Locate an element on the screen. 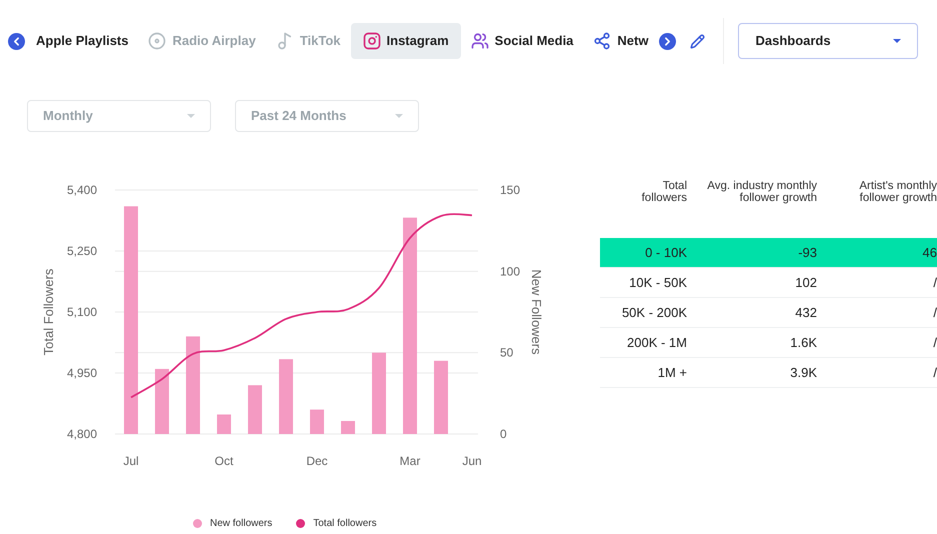 The width and height of the screenshot is (937, 534). column-header: Total followers is located at coordinates (663, 193).